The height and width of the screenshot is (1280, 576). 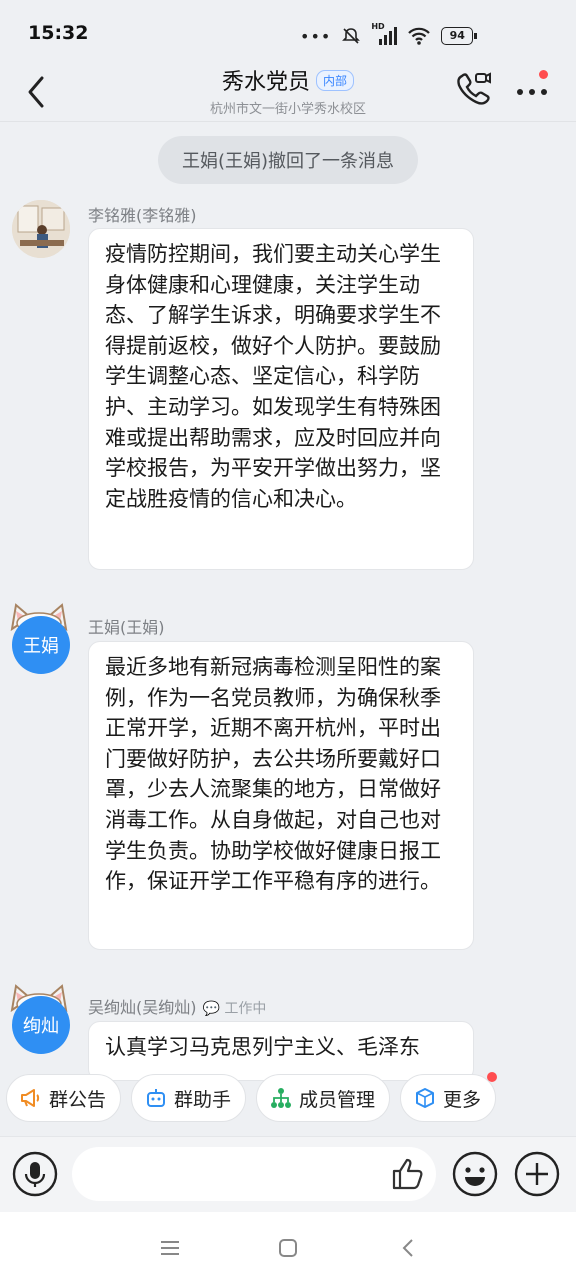 I want to click on internal-tag: 内部, so click(x=335, y=80).